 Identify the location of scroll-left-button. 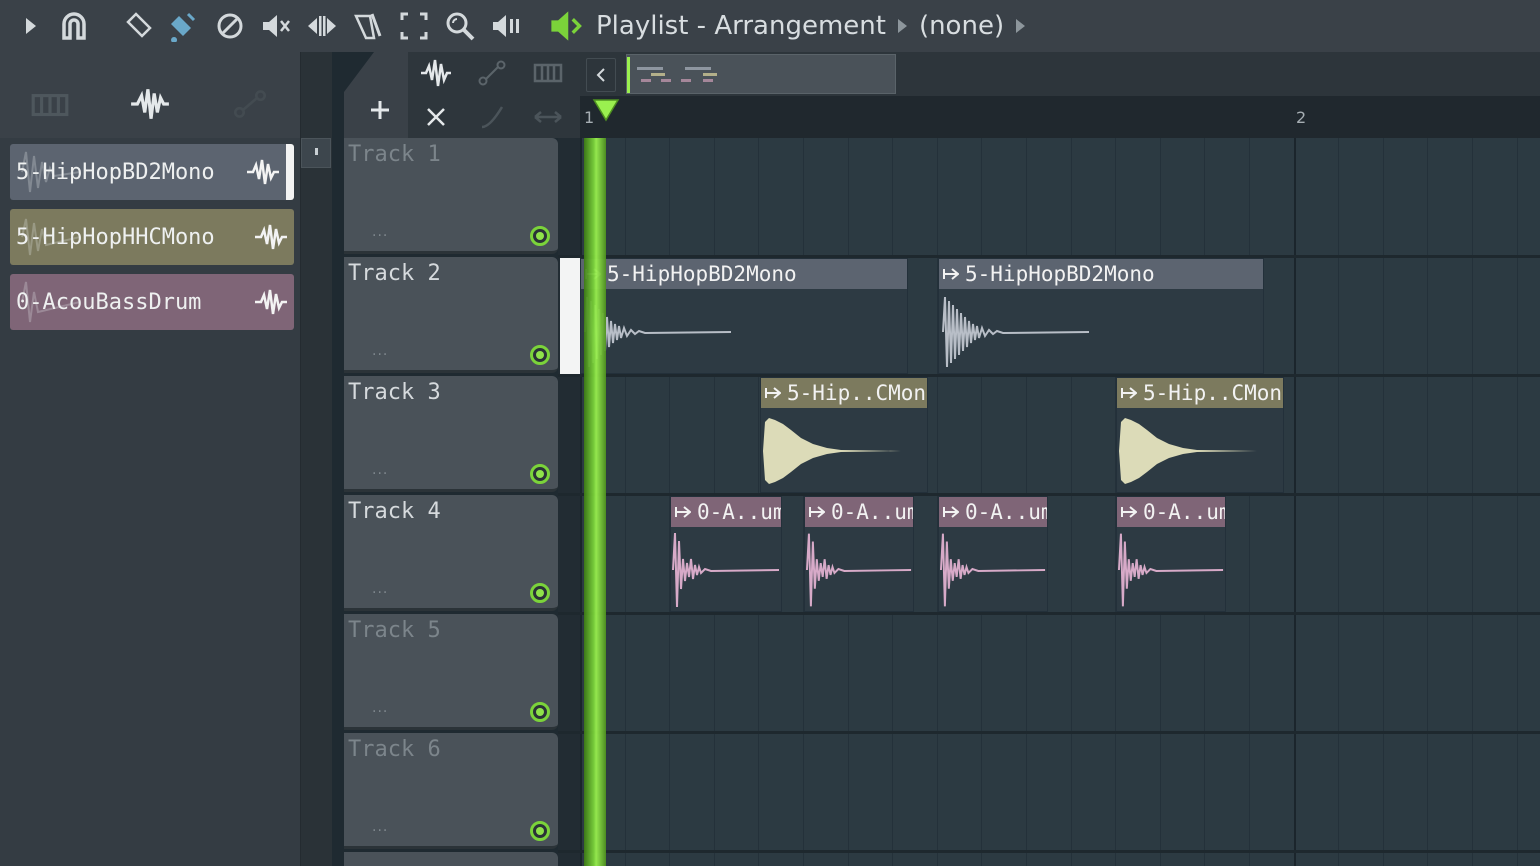
(601, 75).